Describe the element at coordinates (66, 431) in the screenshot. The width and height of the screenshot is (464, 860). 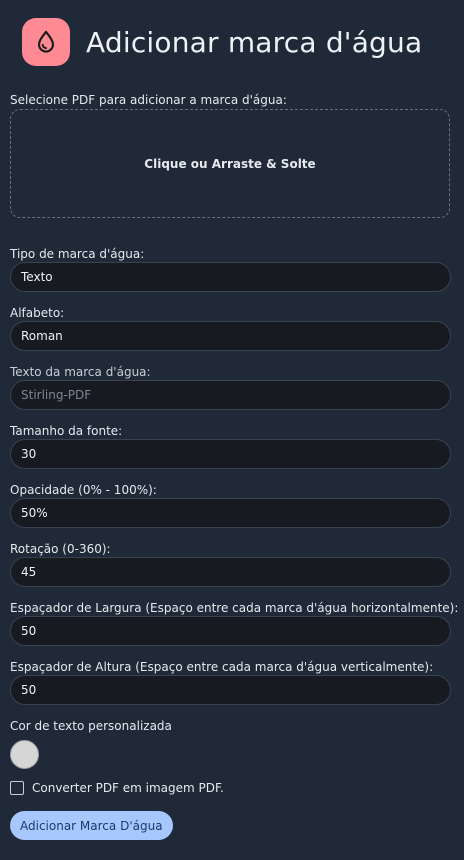
I see `font-size-label: Tamanho da fonte:` at that location.